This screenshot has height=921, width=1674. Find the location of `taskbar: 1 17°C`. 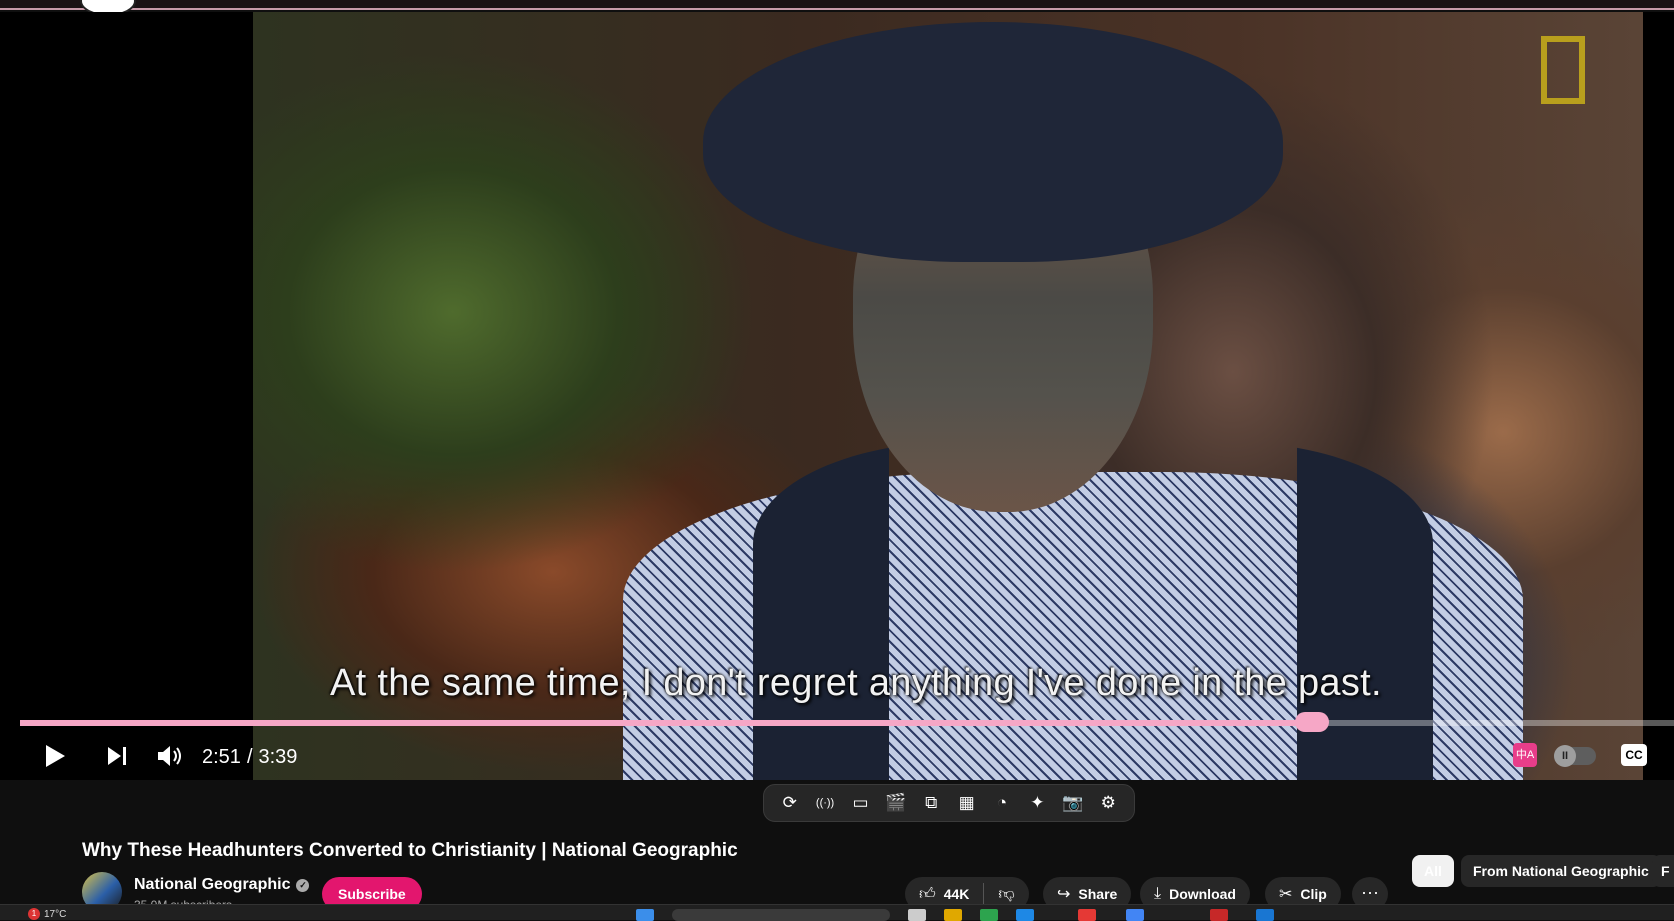

taskbar: 1 17°C is located at coordinates (837, 912).